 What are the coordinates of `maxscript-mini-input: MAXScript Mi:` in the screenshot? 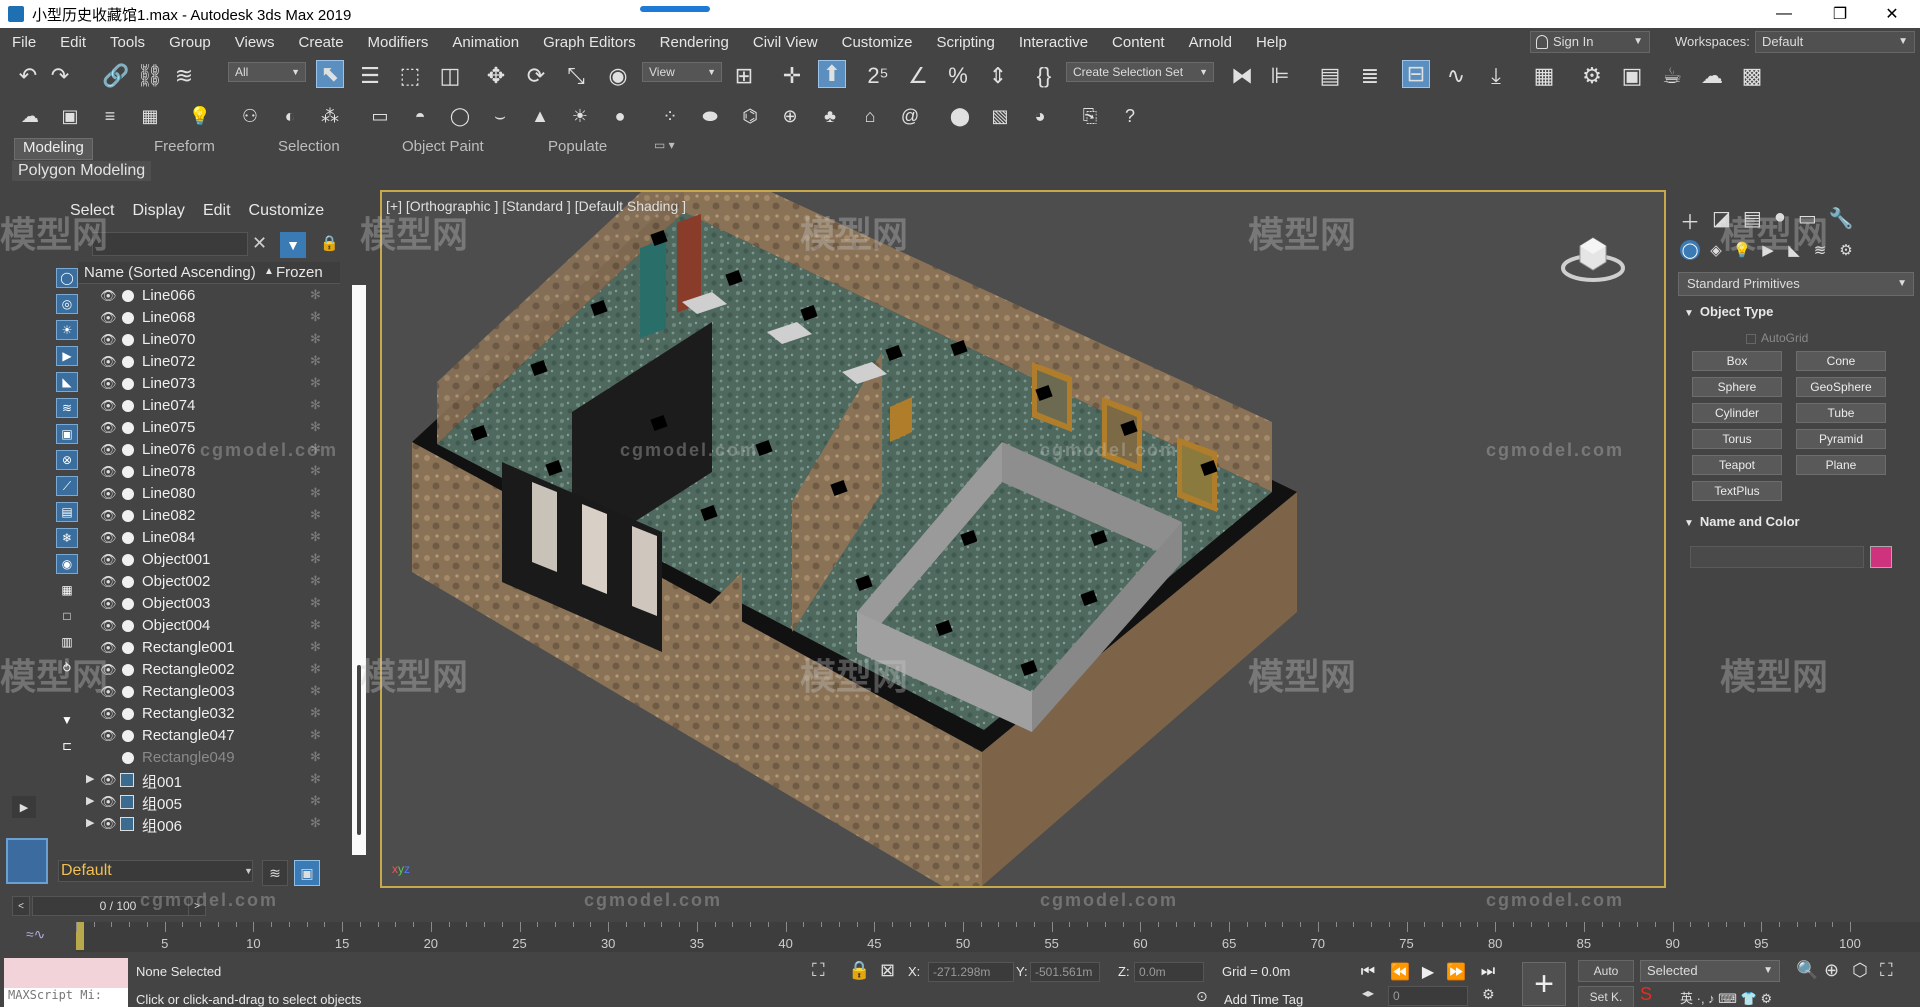 It's located at (66, 997).